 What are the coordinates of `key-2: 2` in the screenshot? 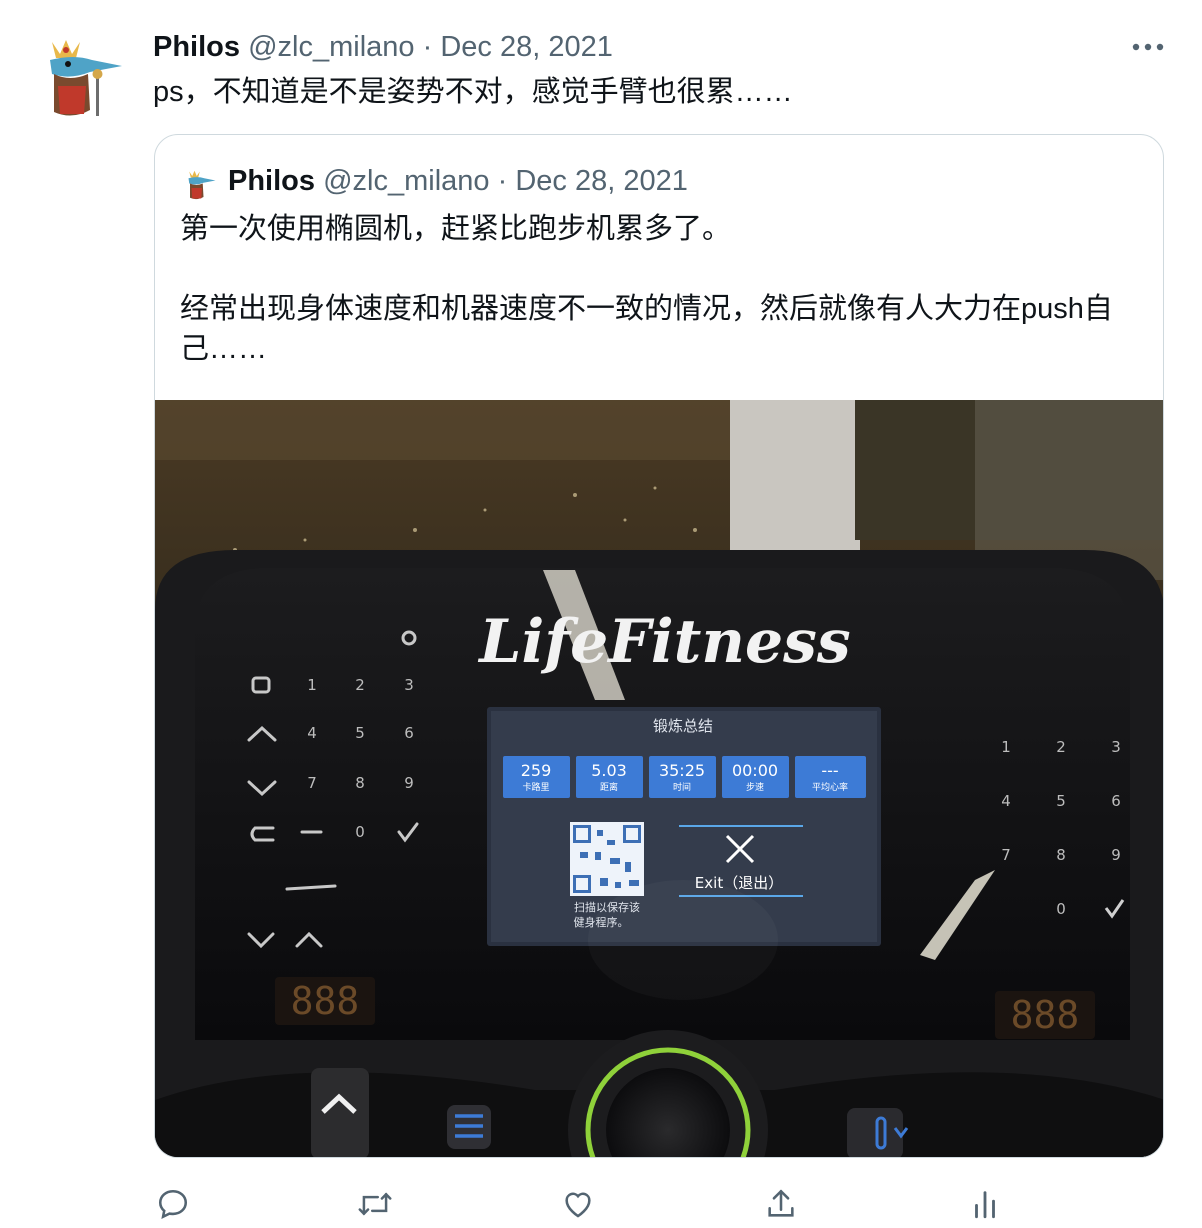 It's located at (360, 685).